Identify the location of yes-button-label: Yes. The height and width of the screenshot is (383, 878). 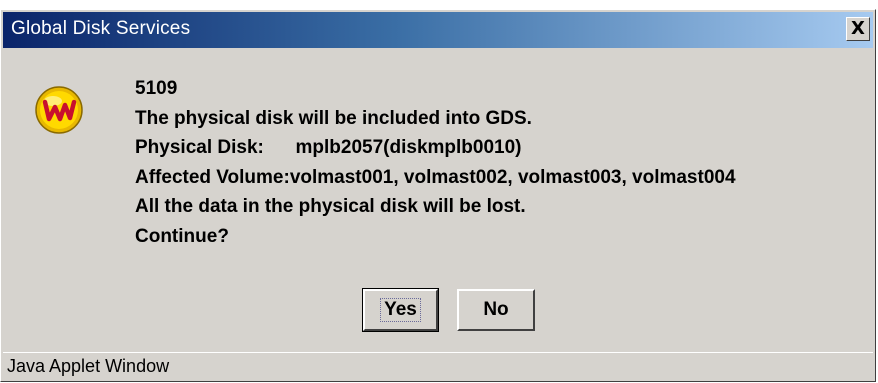
(400, 310).